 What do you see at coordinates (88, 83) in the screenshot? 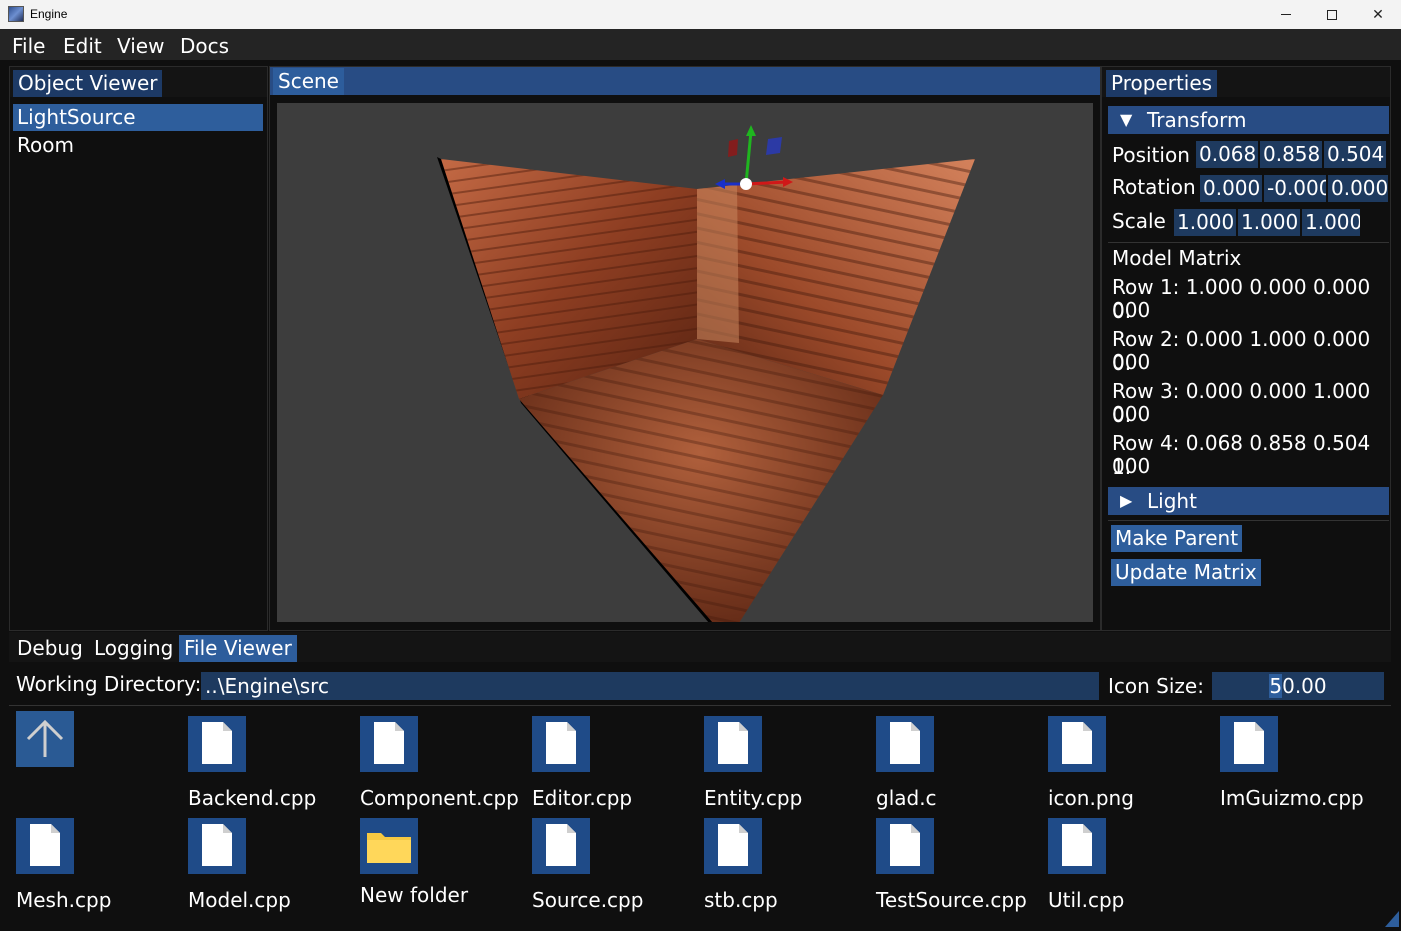
I see `tab-object-viewer: Object Viewer` at bounding box center [88, 83].